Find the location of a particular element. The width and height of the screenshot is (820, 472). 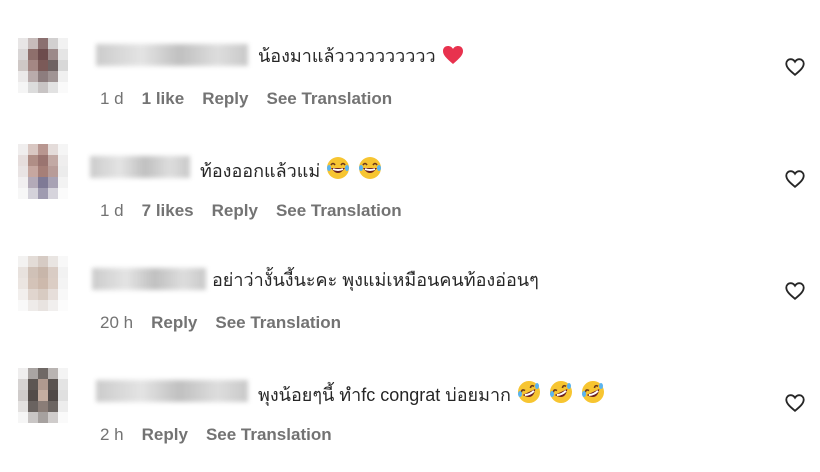

timestamp: 2 h is located at coordinates (112, 434).